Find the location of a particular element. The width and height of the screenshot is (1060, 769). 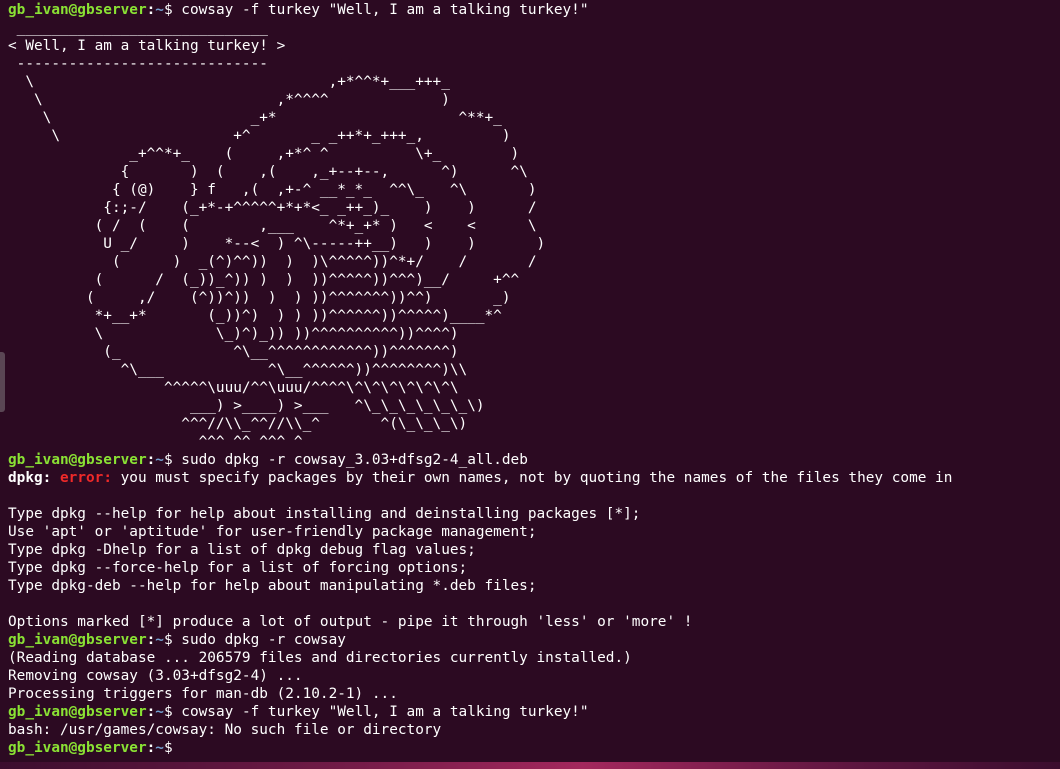

command-text: sudo dpkg -r cowsay is located at coordinates (263, 640).